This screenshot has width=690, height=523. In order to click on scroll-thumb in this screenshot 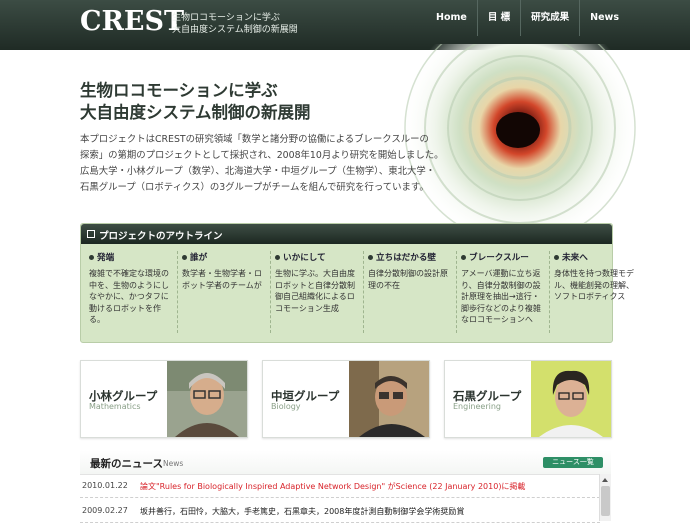, I will do `click(605, 501)`.